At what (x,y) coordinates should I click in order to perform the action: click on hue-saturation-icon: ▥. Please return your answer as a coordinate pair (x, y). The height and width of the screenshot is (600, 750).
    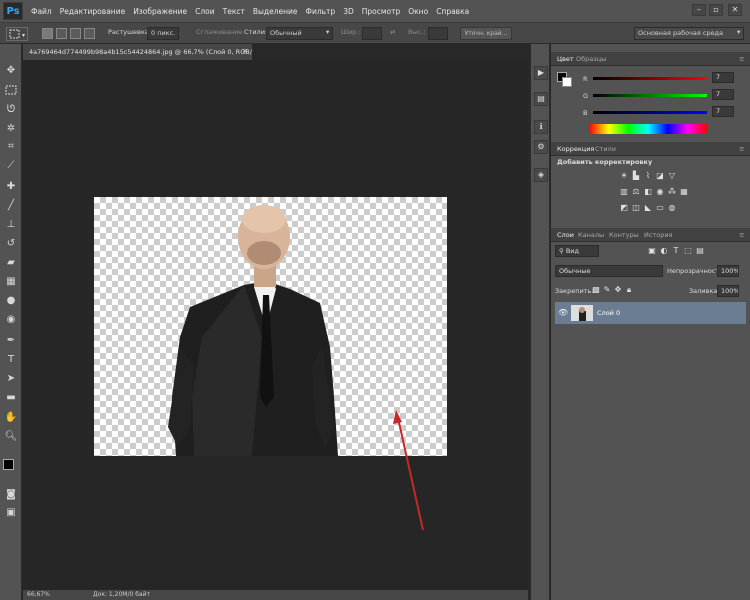
    Looking at the image, I should click on (624, 192).